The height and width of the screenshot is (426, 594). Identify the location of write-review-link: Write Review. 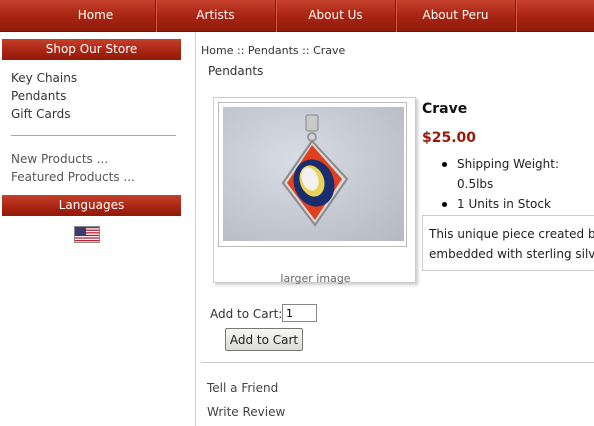
(246, 412).